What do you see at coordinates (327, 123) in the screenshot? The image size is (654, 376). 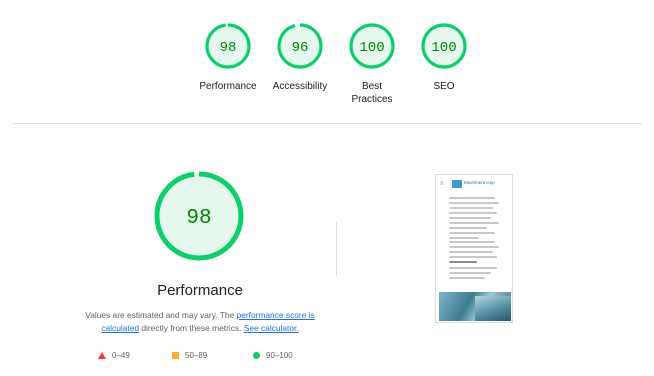 I see `section-divider` at bounding box center [327, 123].